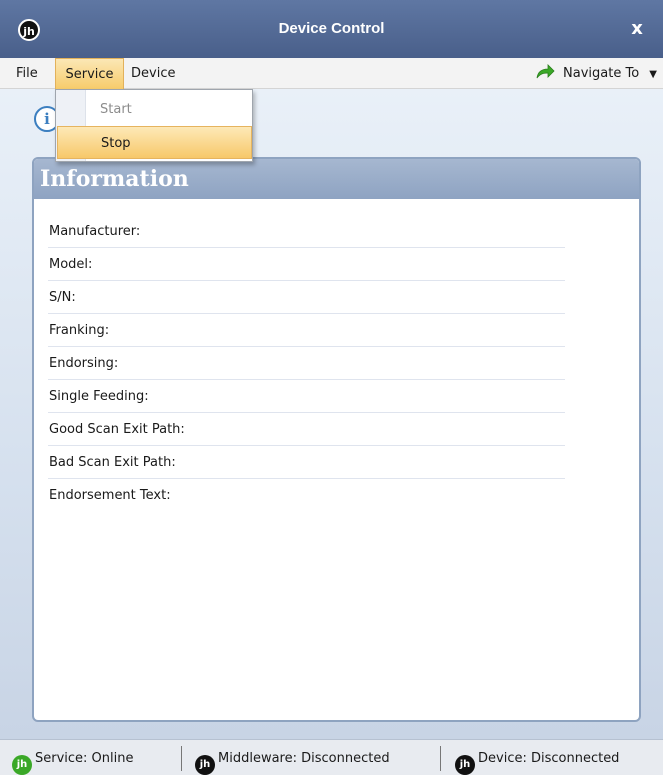 This screenshot has width=663, height=775. Describe the element at coordinates (205, 765) in the screenshot. I see `middleware-status-icon: jh` at that location.